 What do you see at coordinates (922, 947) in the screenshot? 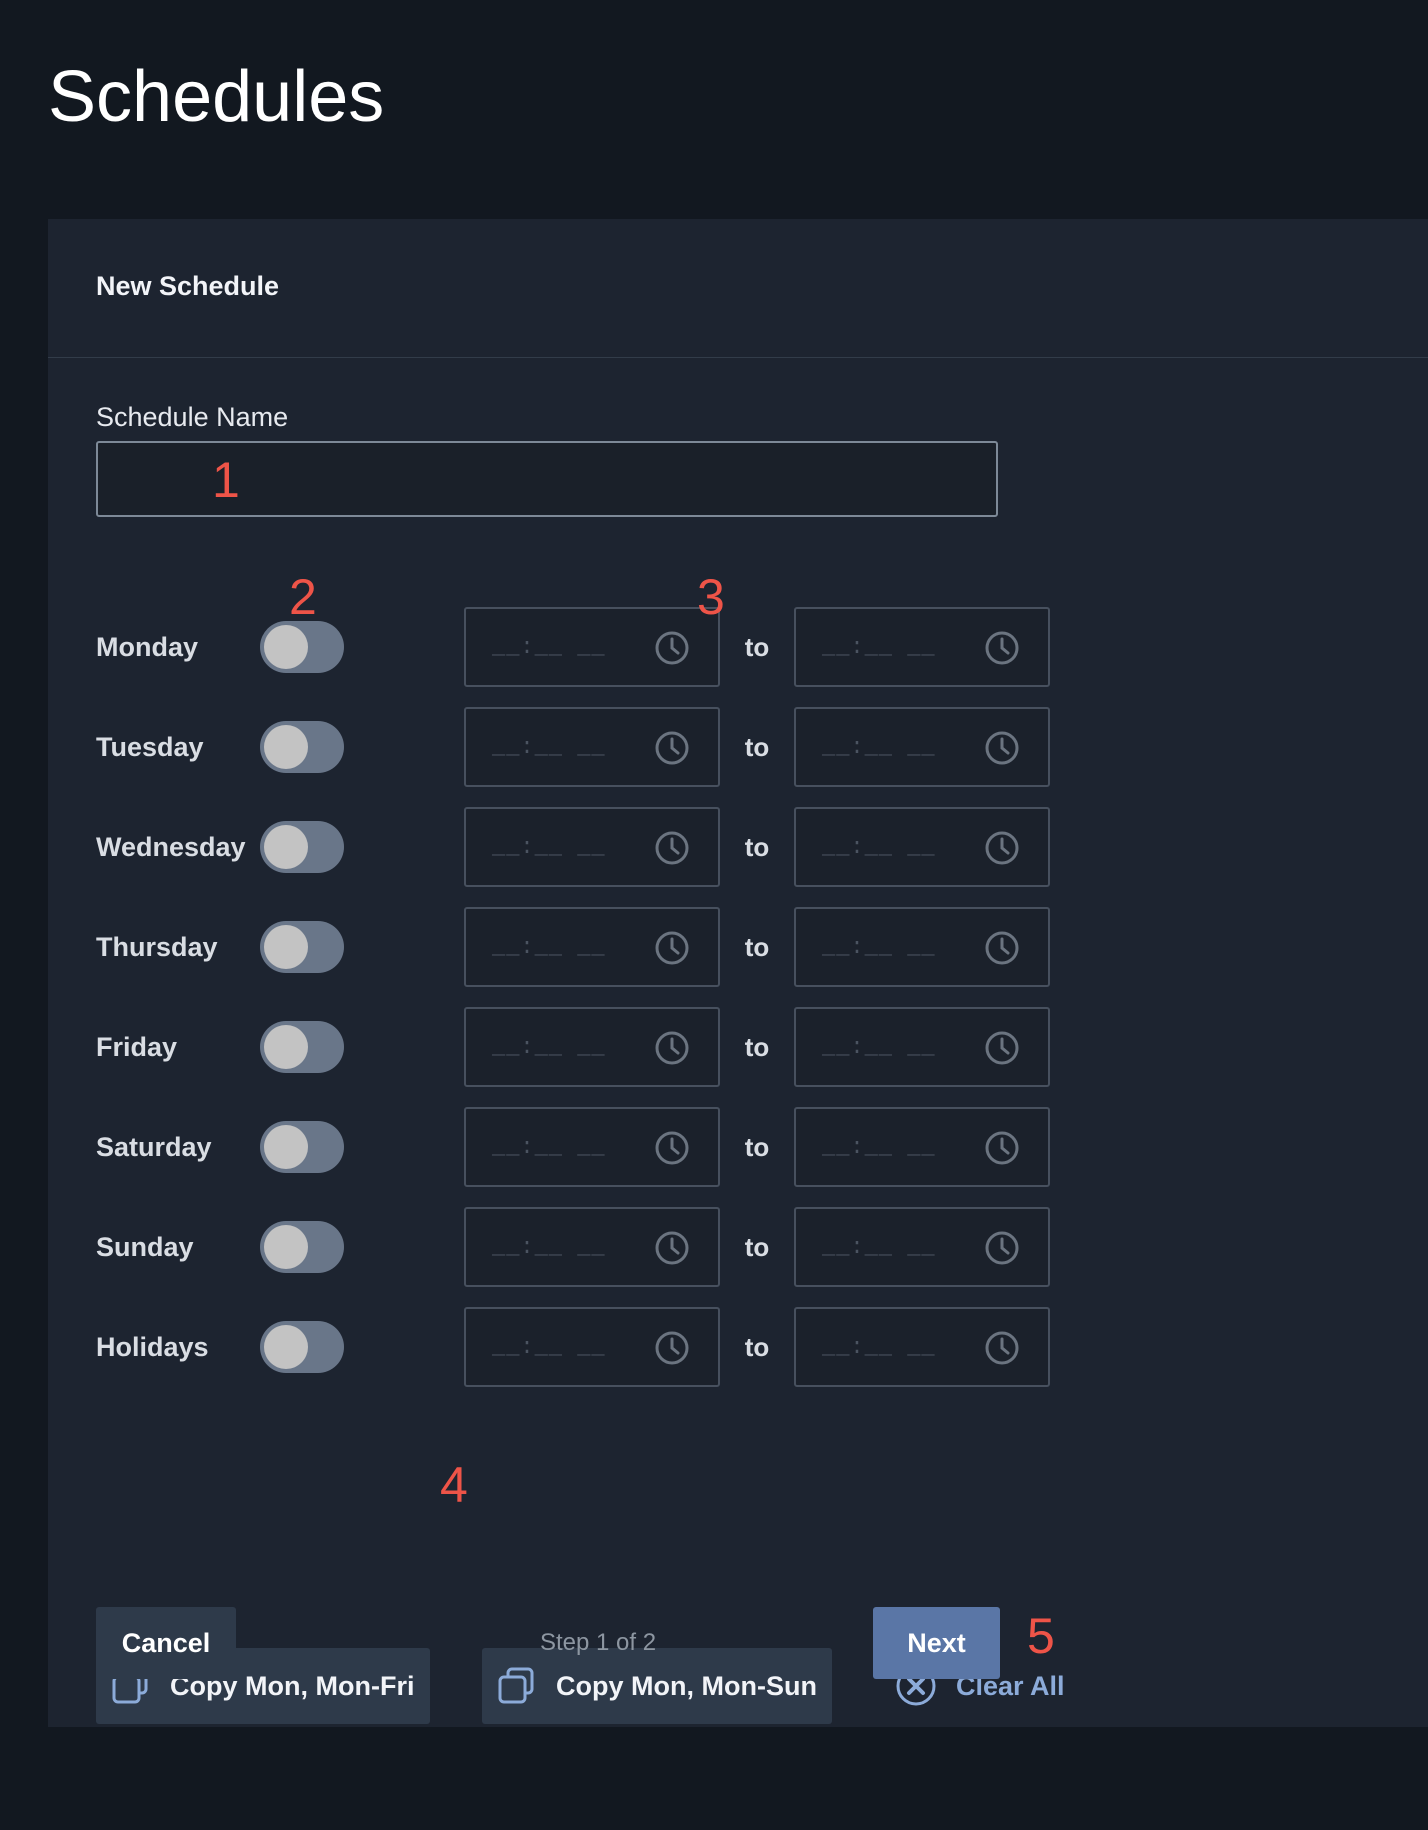
I see `thursday-end-time-input: __:__ __` at bounding box center [922, 947].